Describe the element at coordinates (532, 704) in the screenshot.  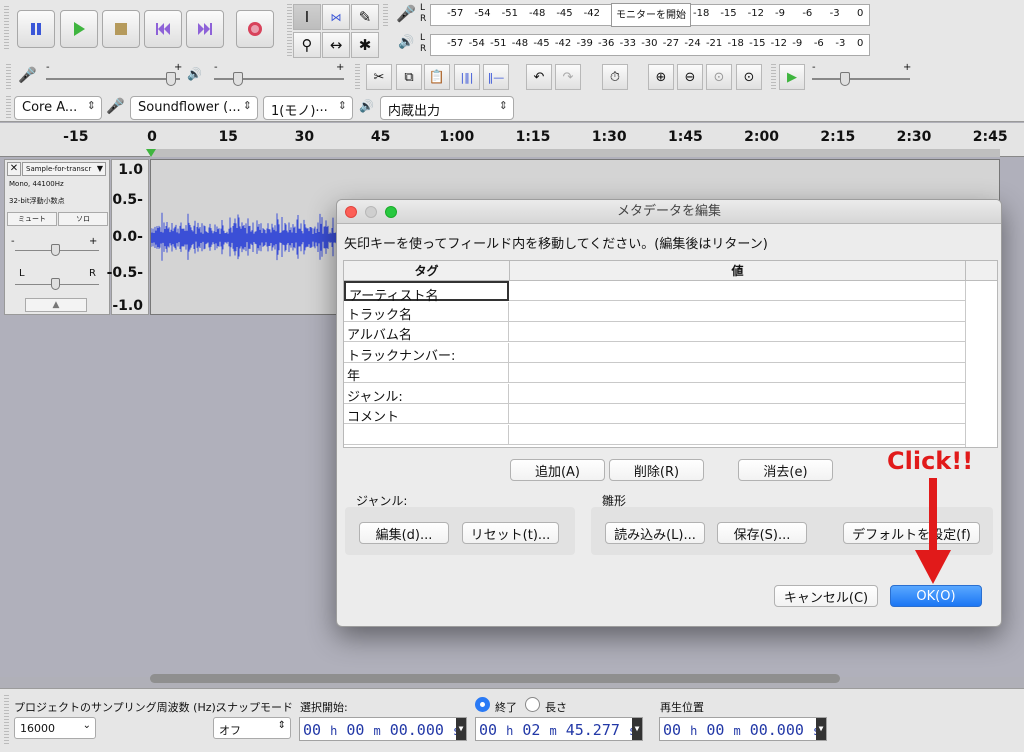
I see `length-radio` at that location.